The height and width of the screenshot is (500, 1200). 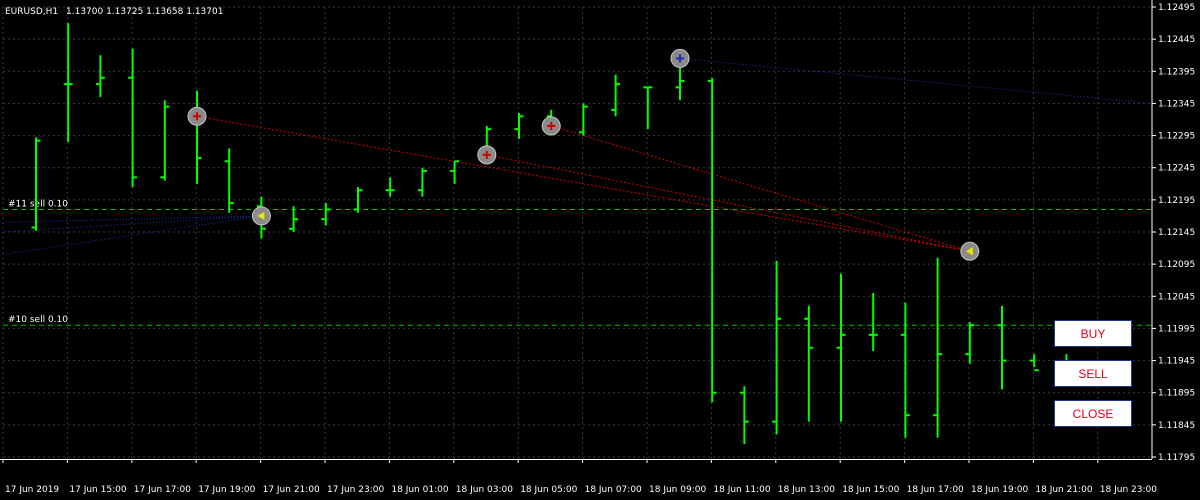 I want to click on price-tick-label: 1.11895, so click(x=1176, y=394).